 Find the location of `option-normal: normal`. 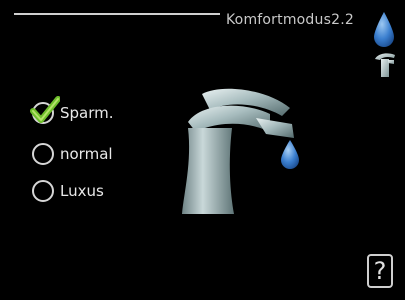

option-normal: normal is located at coordinates (92, 154).